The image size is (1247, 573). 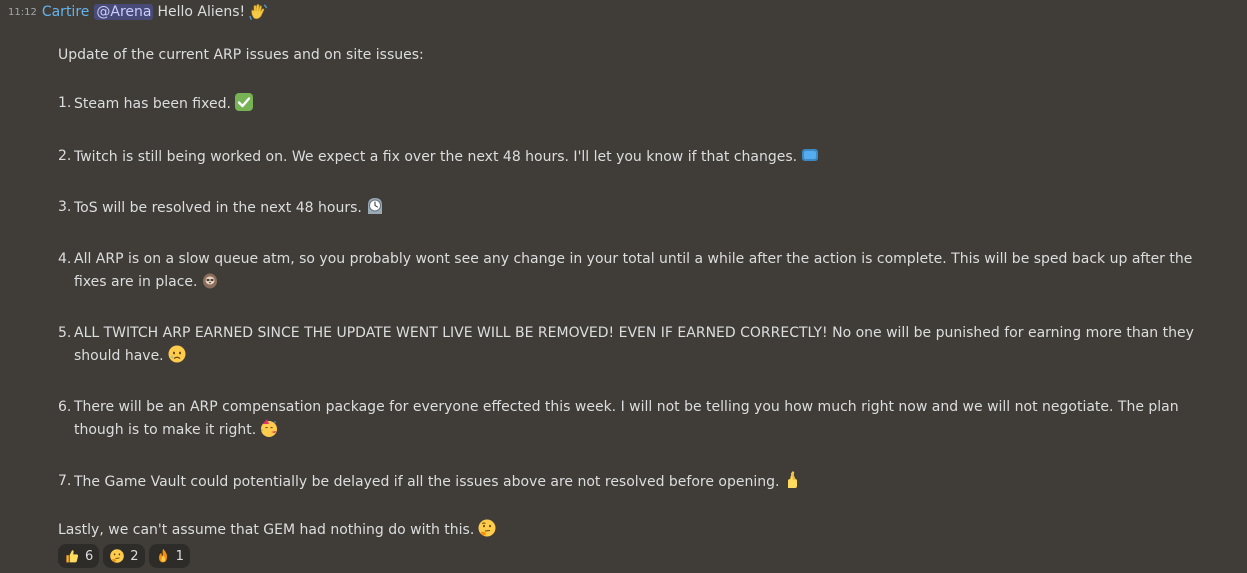 What do you see at coordinates (72, 556) in the screenshot?
I see `thumbs-up-icon` at bounding box center [72, 556].